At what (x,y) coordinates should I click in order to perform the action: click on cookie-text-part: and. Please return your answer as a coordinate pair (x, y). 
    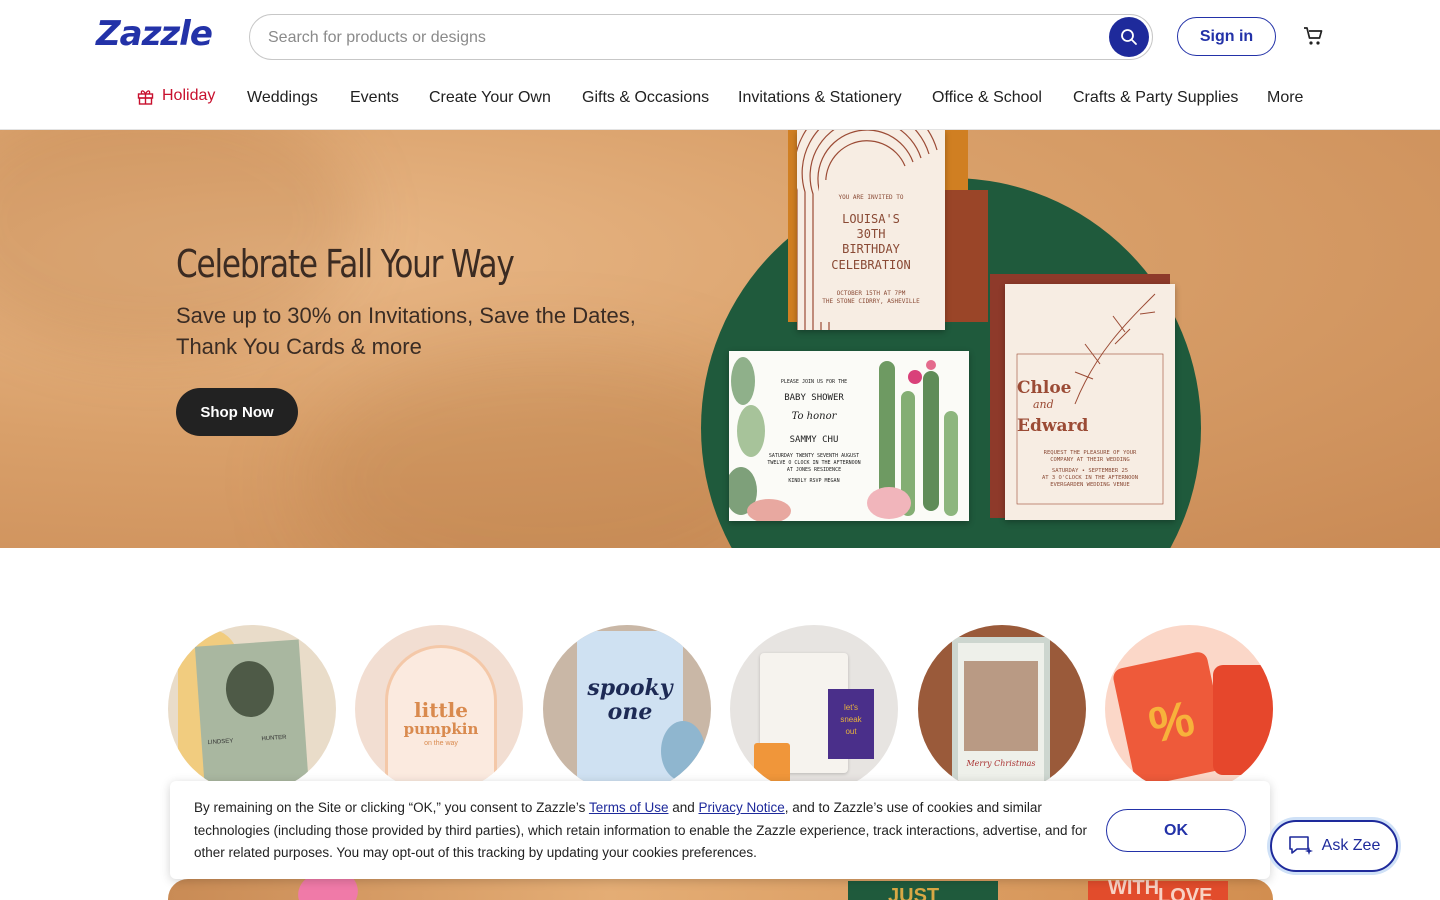
    Looking at the image, I should click on (683, 807).